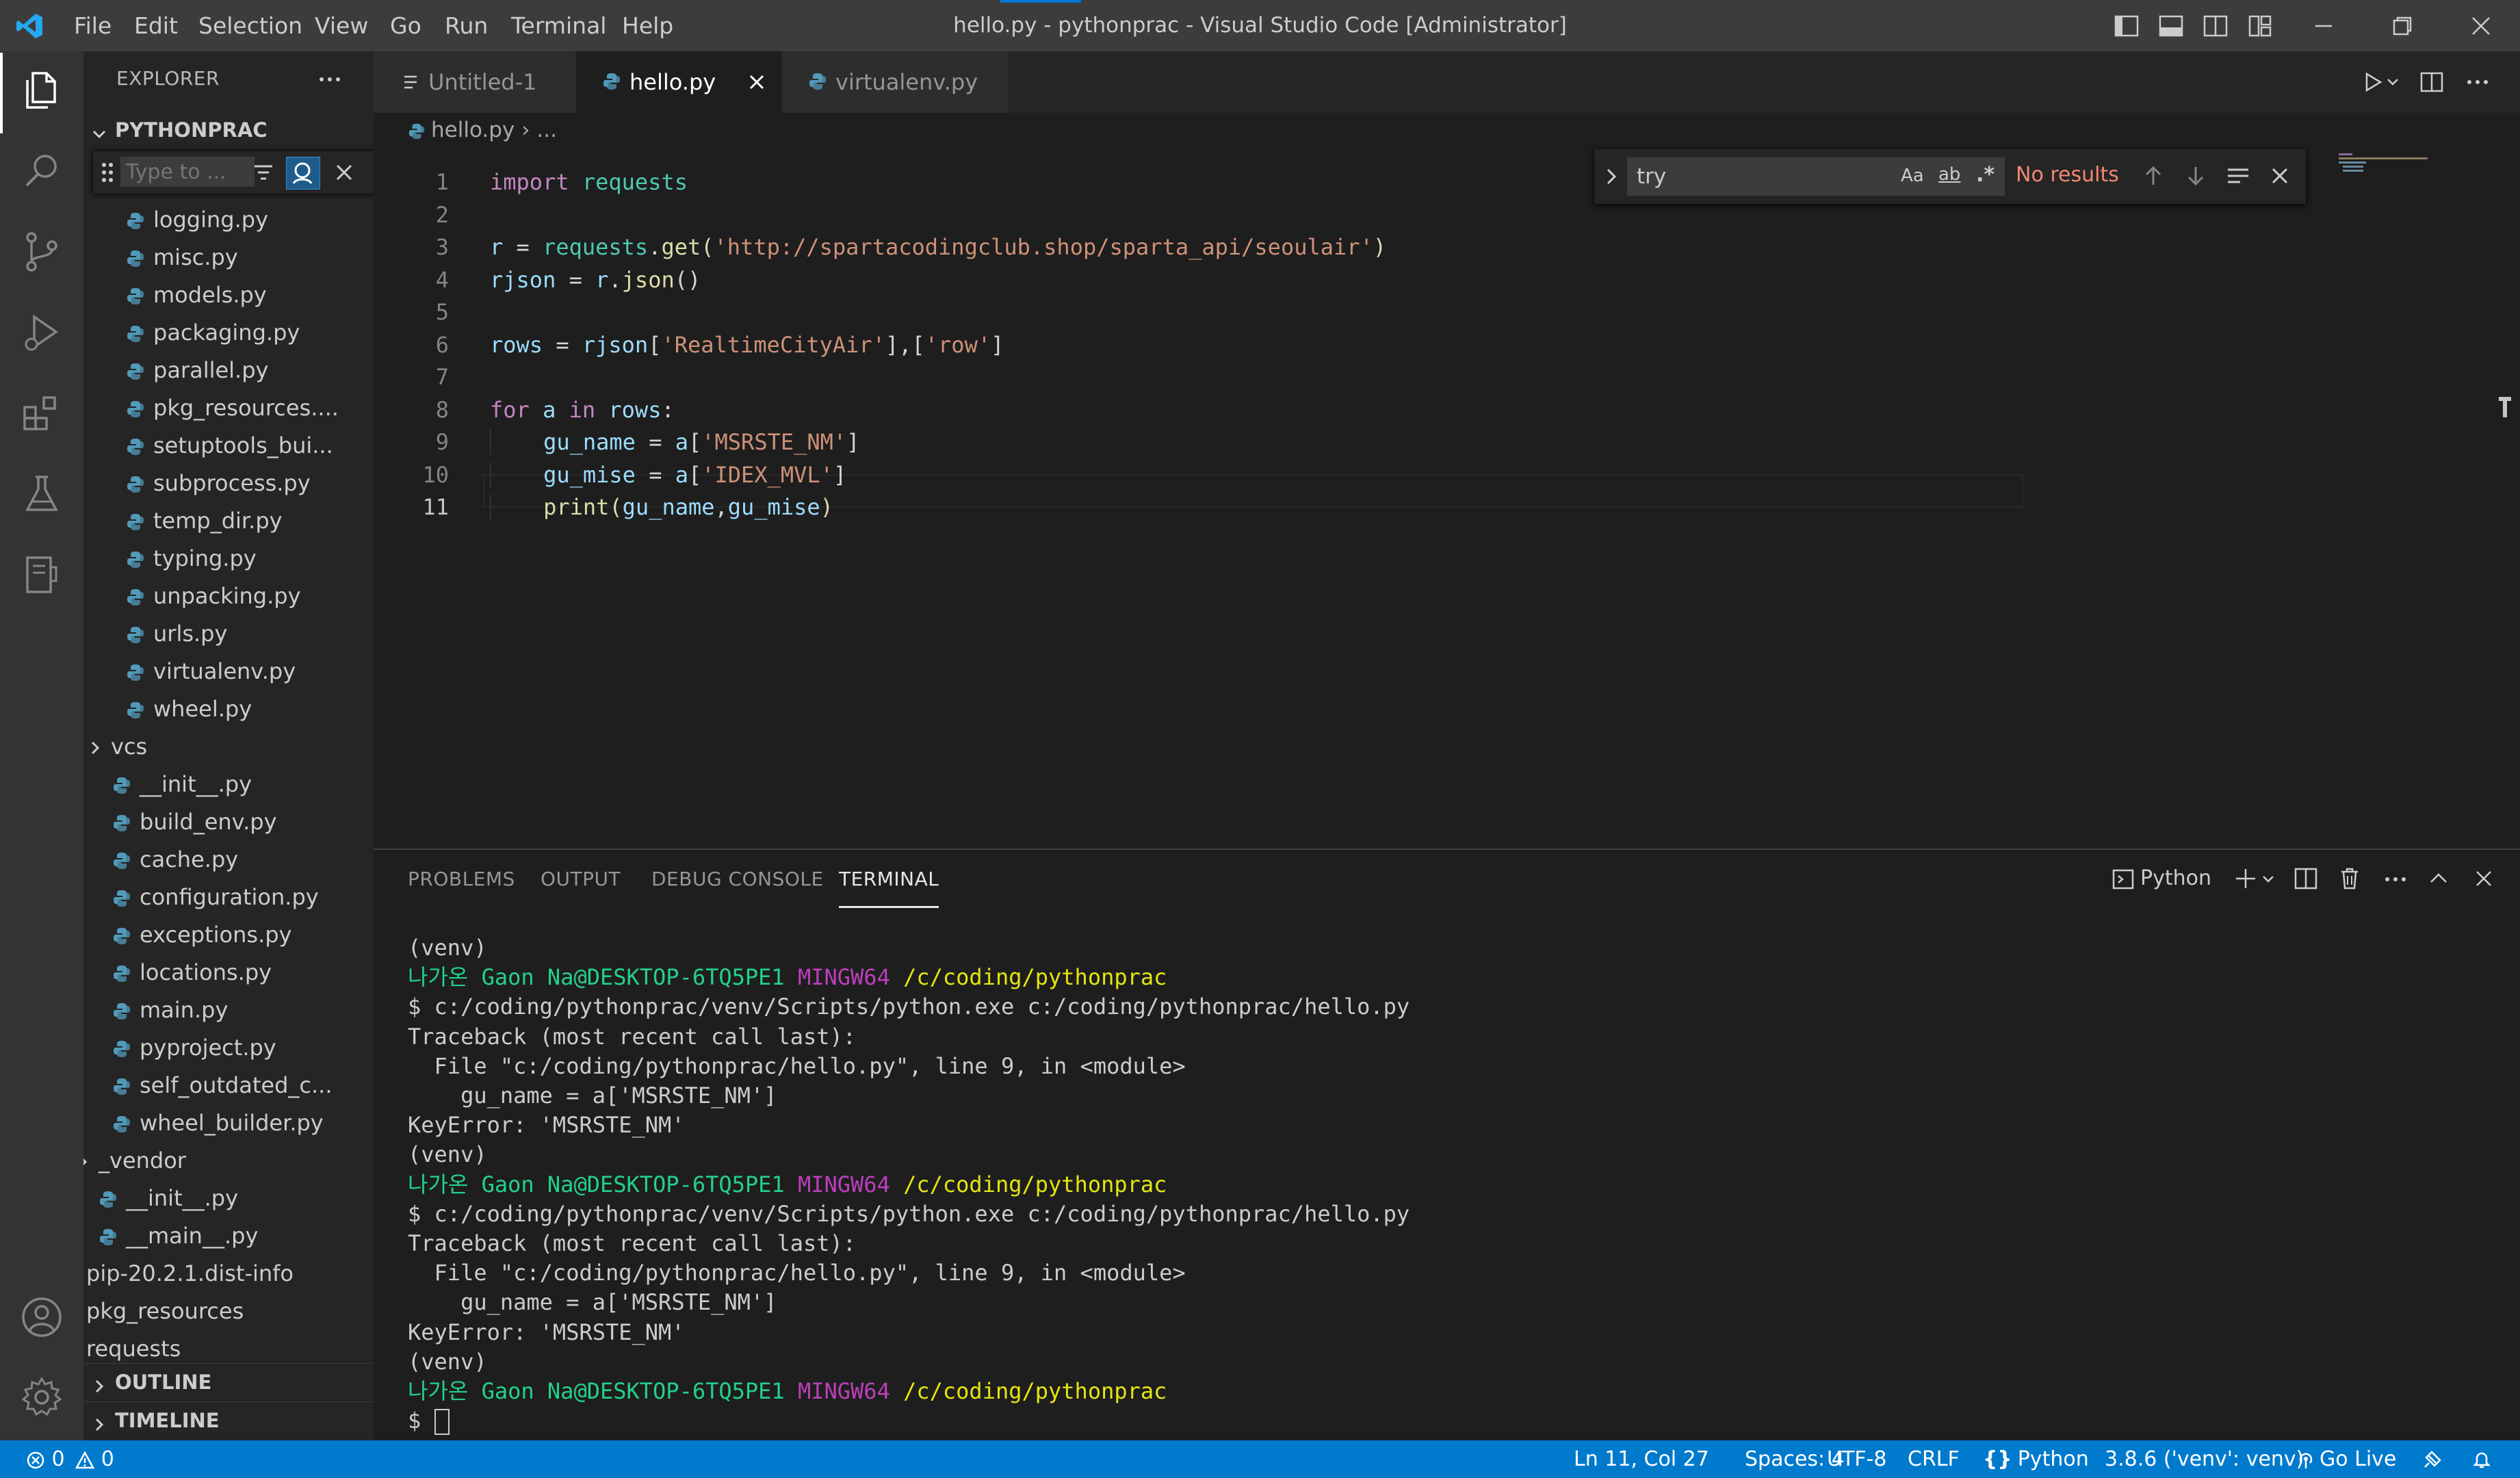 The width and height of the screenshot is (2520, 1478). Describe the element at coordinates (70, 1459) in the screenshot. I see `problems-status: 0 0` at that location.